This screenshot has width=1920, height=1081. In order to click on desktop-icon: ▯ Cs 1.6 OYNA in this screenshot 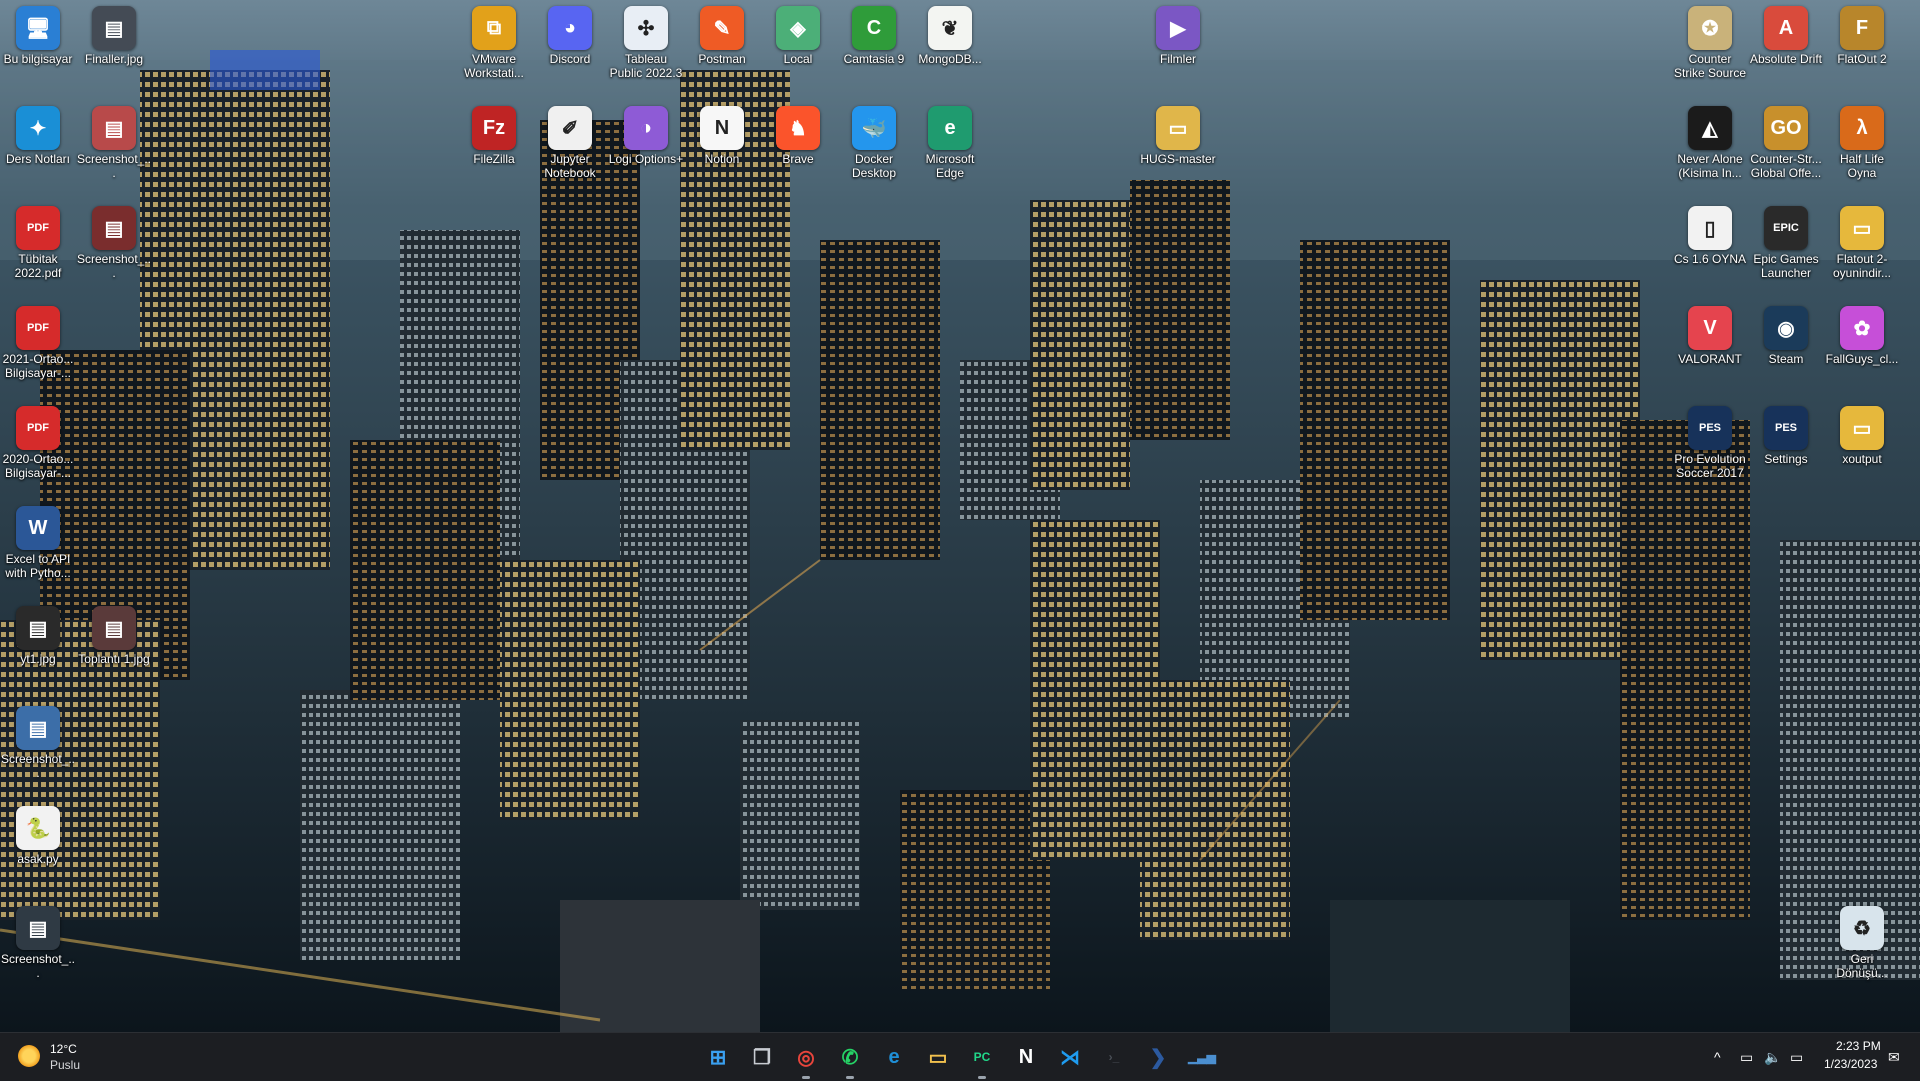, I will do `click(1710, 236)`.